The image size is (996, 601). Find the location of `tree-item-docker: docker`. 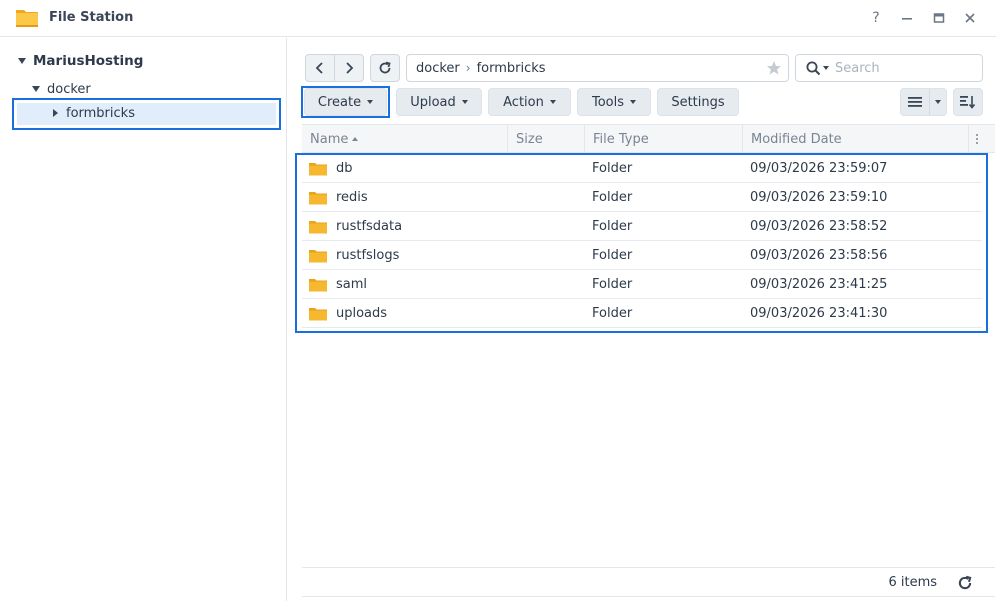

tree-item-docker: docker is located at coordinates (61, 89).